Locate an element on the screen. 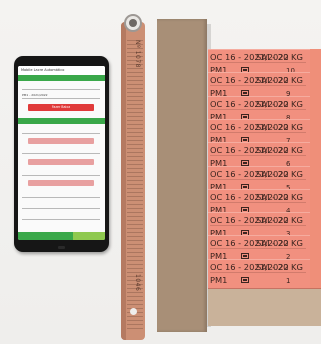 The height and width of the screenshot is (344, 321). tag-box-icon is located at coordinates (245, 279).